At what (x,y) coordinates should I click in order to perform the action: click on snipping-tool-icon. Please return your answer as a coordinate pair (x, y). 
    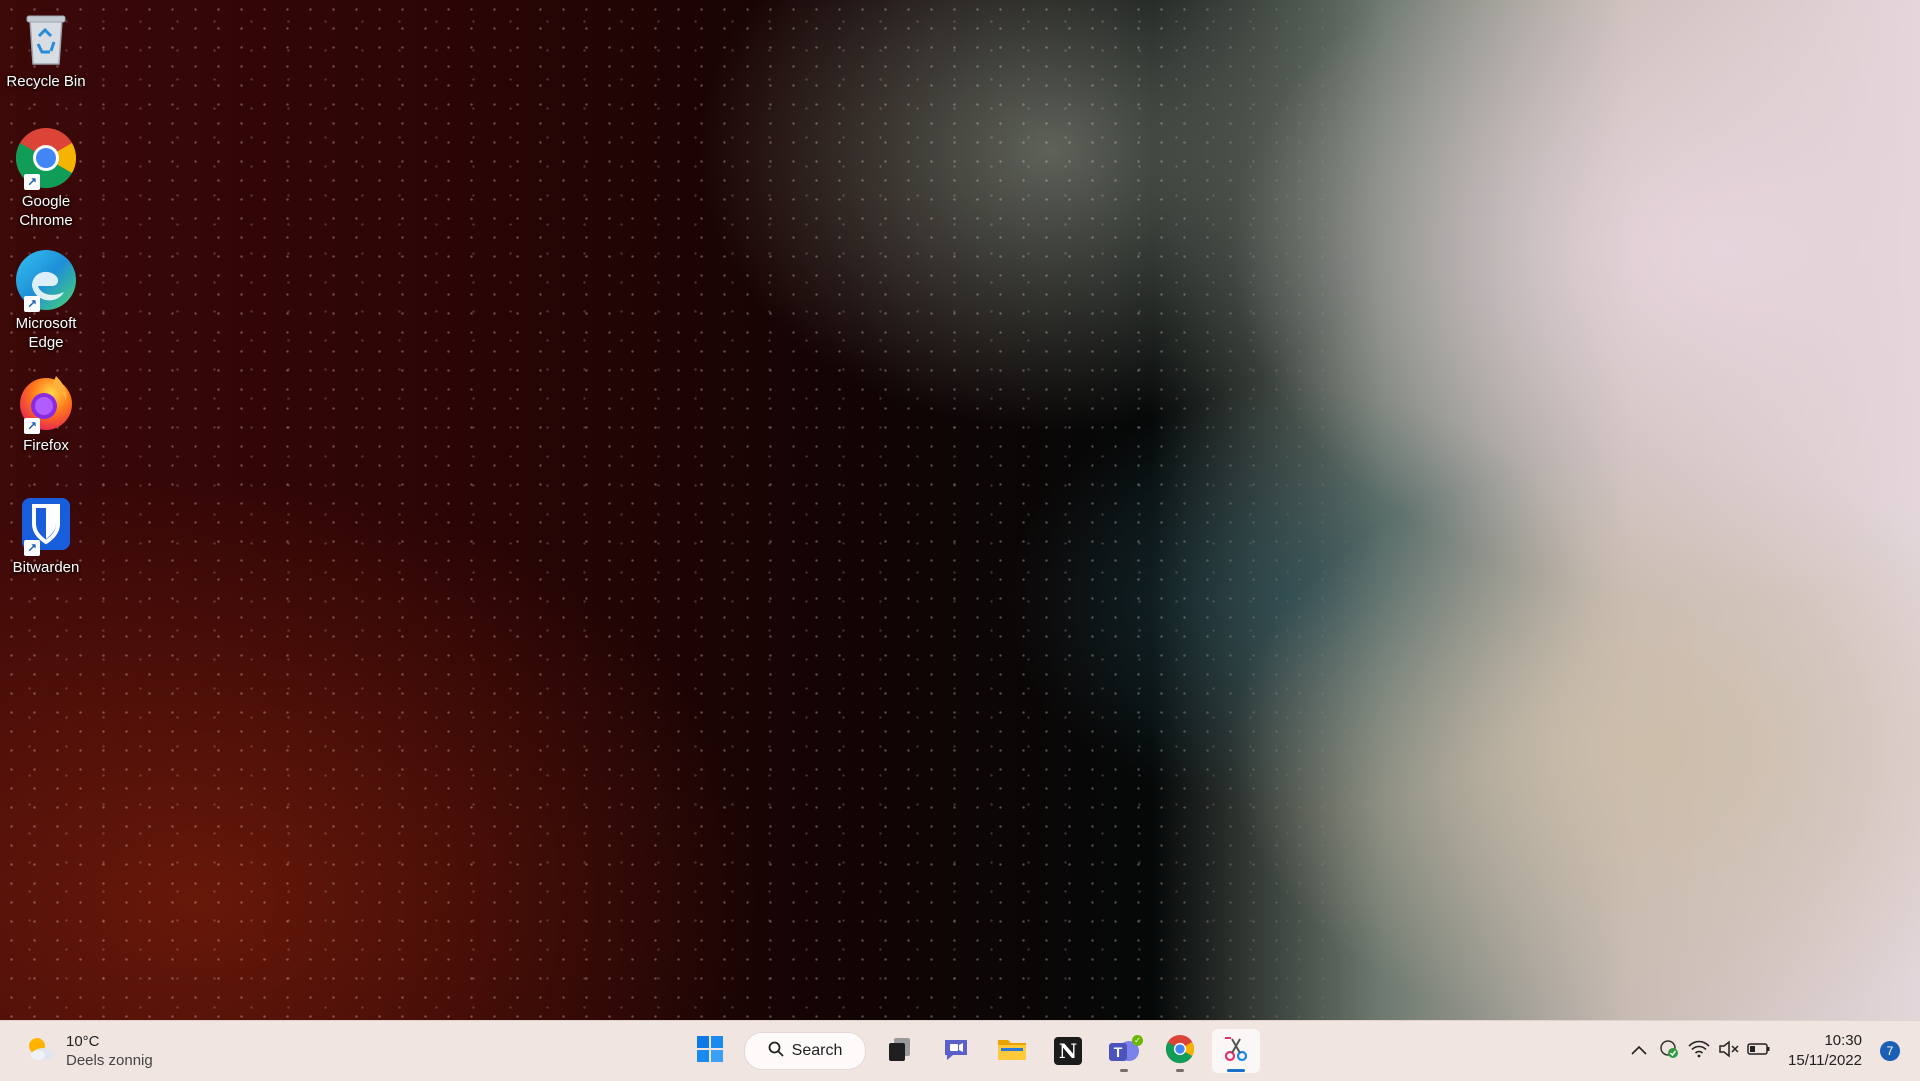
    Looking at the image, I should click on (1236, 1051).